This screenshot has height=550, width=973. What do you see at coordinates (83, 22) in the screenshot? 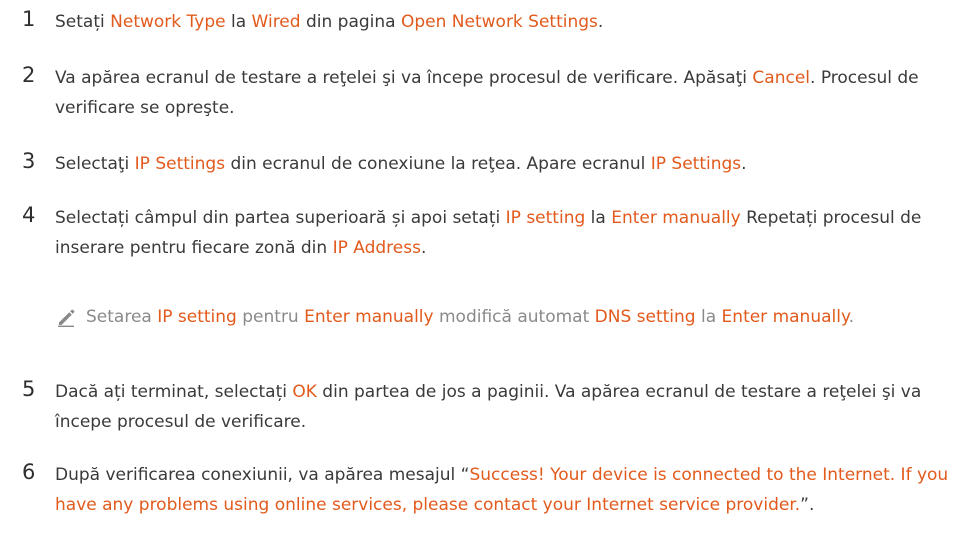
I see `text-run: Setați` at bounding box center [83, 22].